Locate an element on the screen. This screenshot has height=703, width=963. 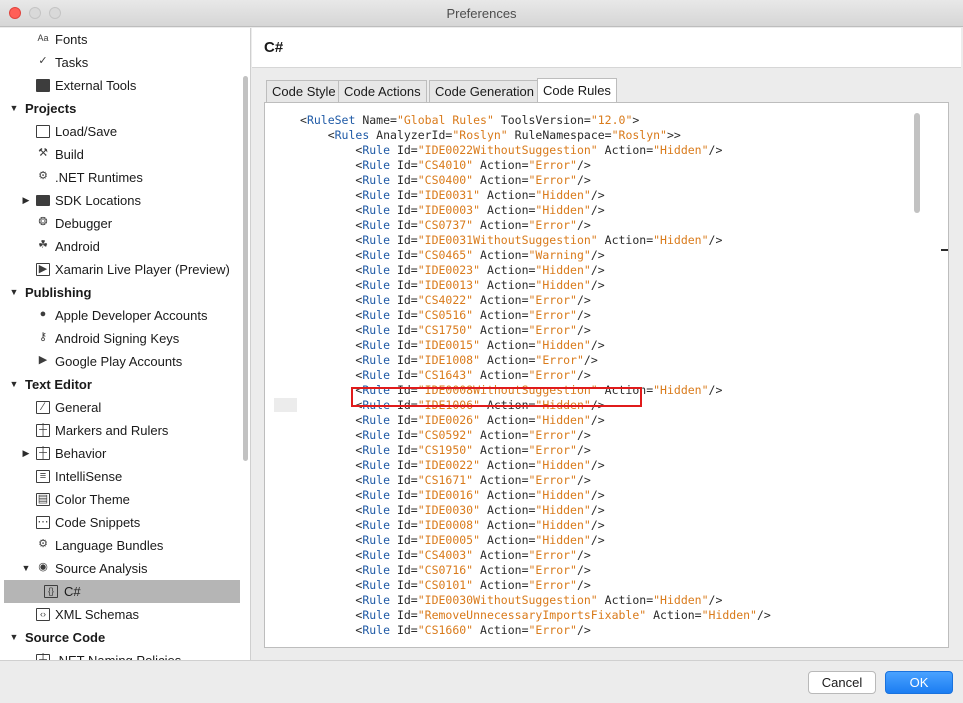
sidebar-item-build: ⚒ Build is located at coordinates (120, 154).